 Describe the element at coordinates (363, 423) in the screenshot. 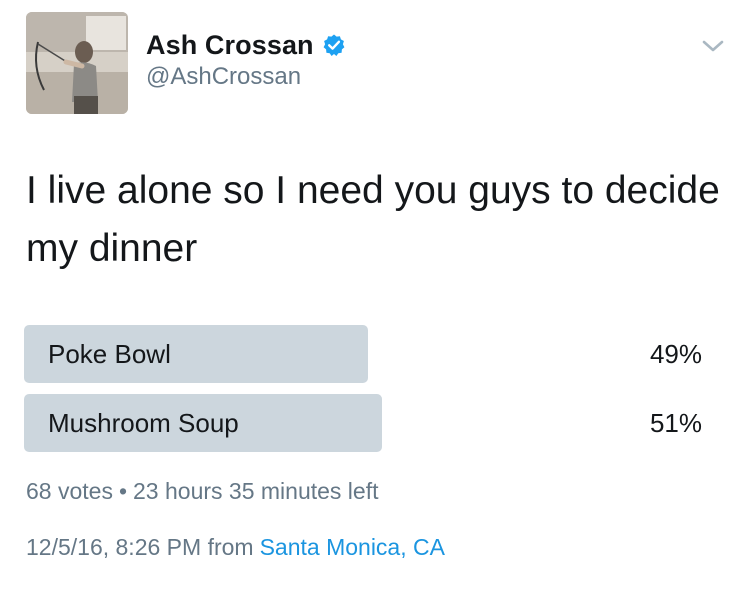

I see `poll-option: Mushroom Soup 51%` at that location.